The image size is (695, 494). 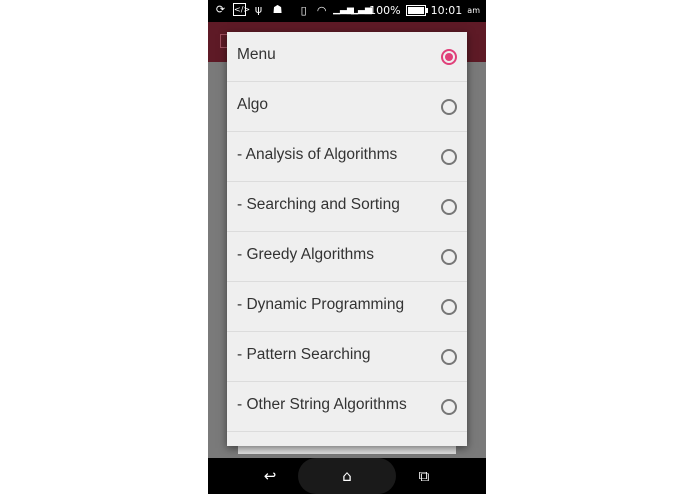 I want to click on option-label: - Other String Algorithms, so click(x=322, y=404).